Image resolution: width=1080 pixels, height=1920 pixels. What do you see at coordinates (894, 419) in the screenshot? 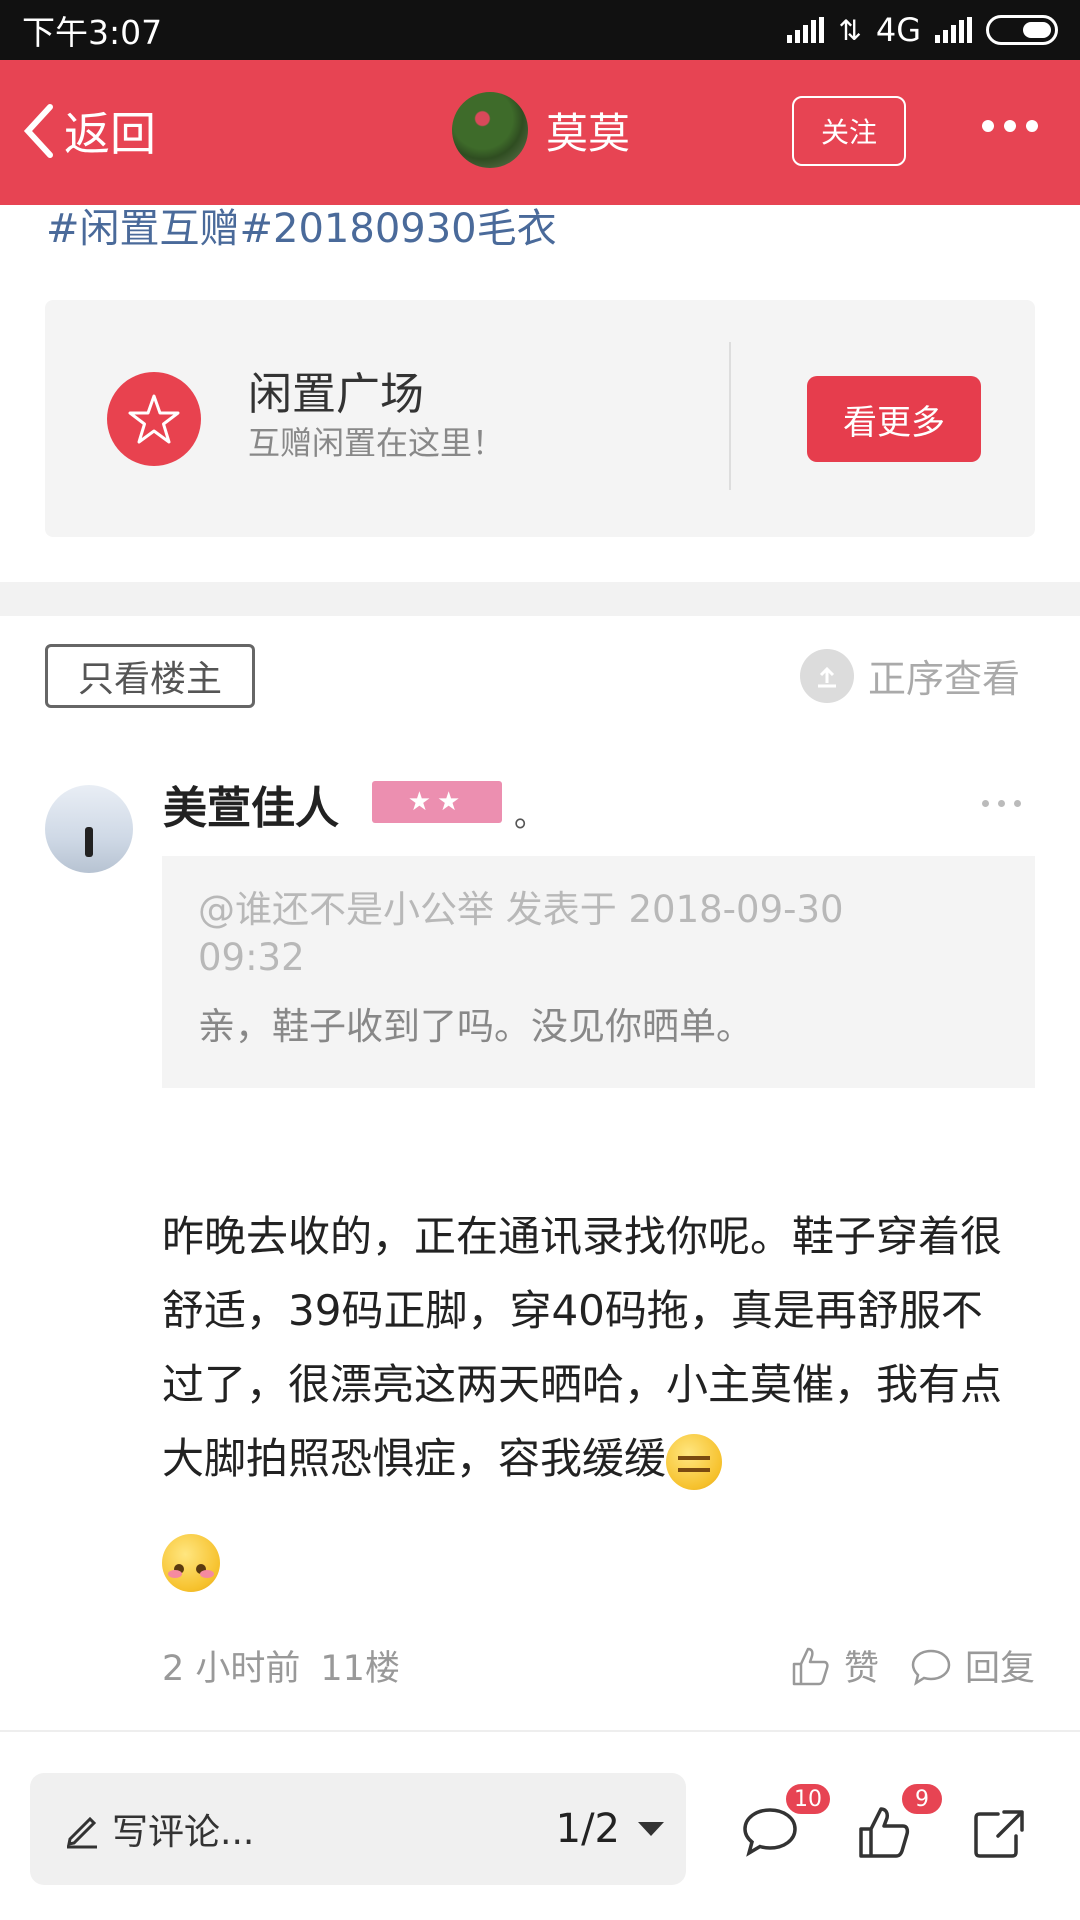
I see `see-more-button: 看更多` at bounding box center [894, 419].